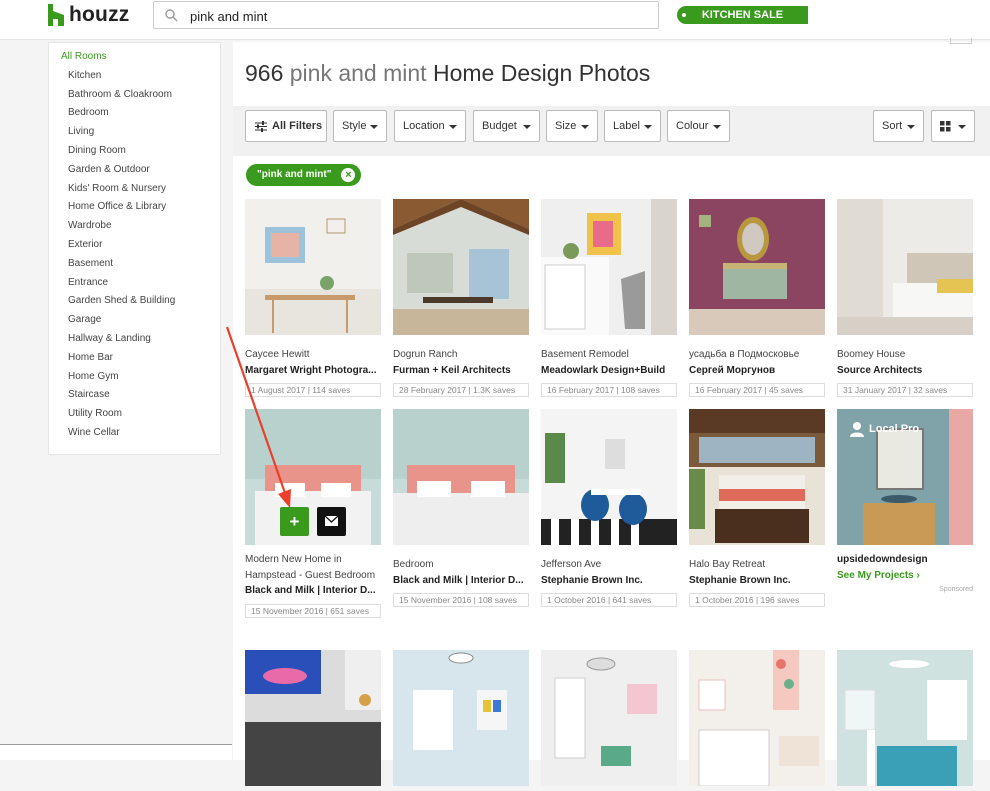 The image size is (990, 791). I want to click on sidebar-item-dining-room: Dining Room, so click(134, 151).